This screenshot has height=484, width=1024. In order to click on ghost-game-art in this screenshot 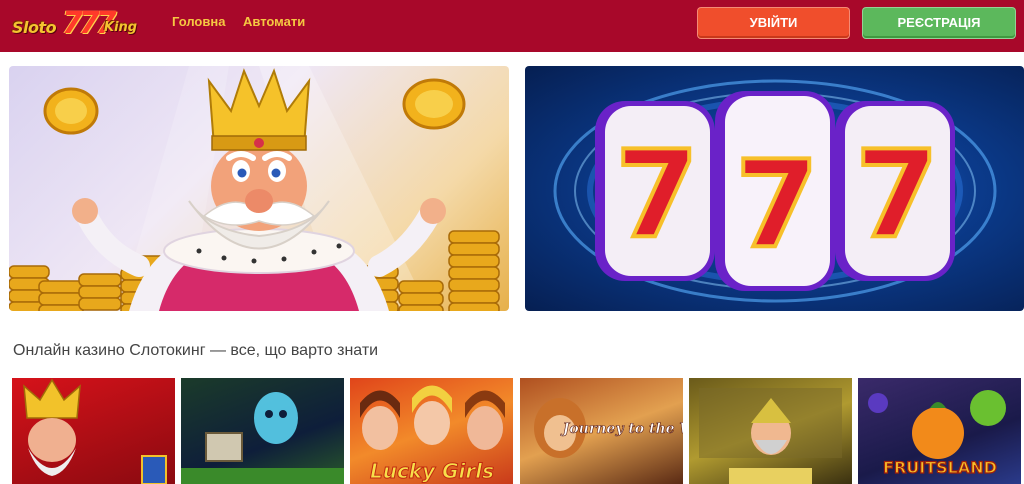, I will do `click(262, 438)`.